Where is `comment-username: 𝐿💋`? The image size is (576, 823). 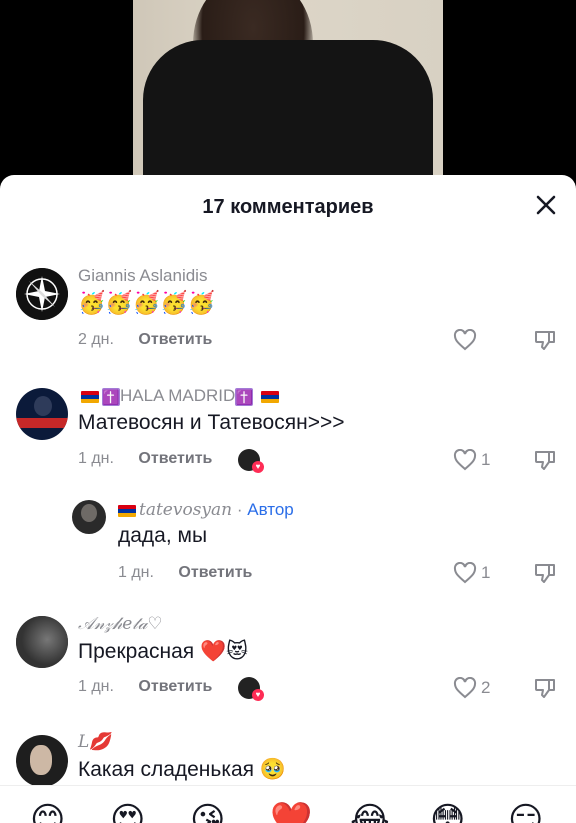
comment-username: 𝐿💋 is located at coordinates (94, 742).